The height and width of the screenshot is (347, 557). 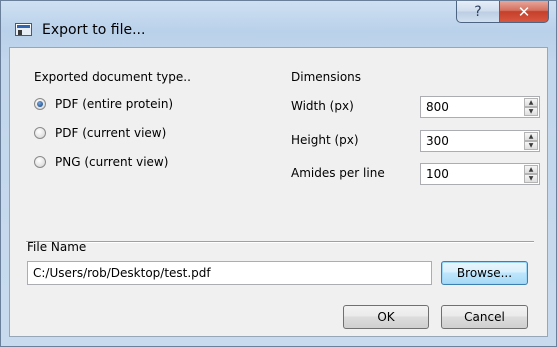 What do you see at coordinates (280, 242) in the screenshot?
I see `section-divider` at bounding box center [280, 242].